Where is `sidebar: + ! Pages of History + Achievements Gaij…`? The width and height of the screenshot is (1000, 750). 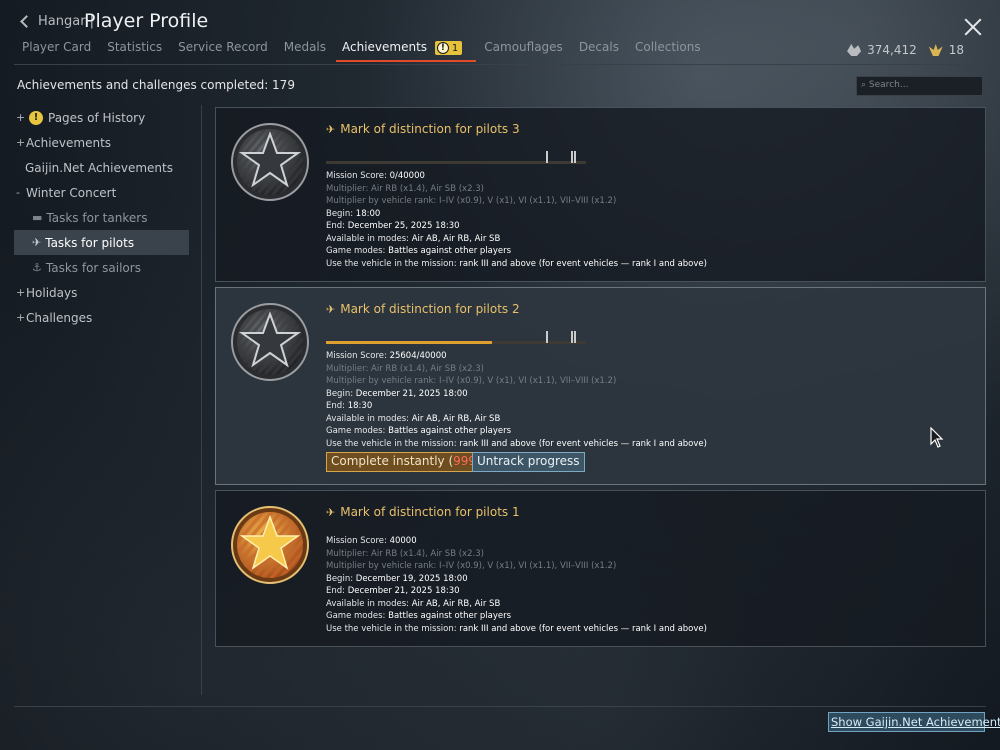
sidebar: + ! Pages of History + Achievements Gaij… is located at coordinates (101, 217).